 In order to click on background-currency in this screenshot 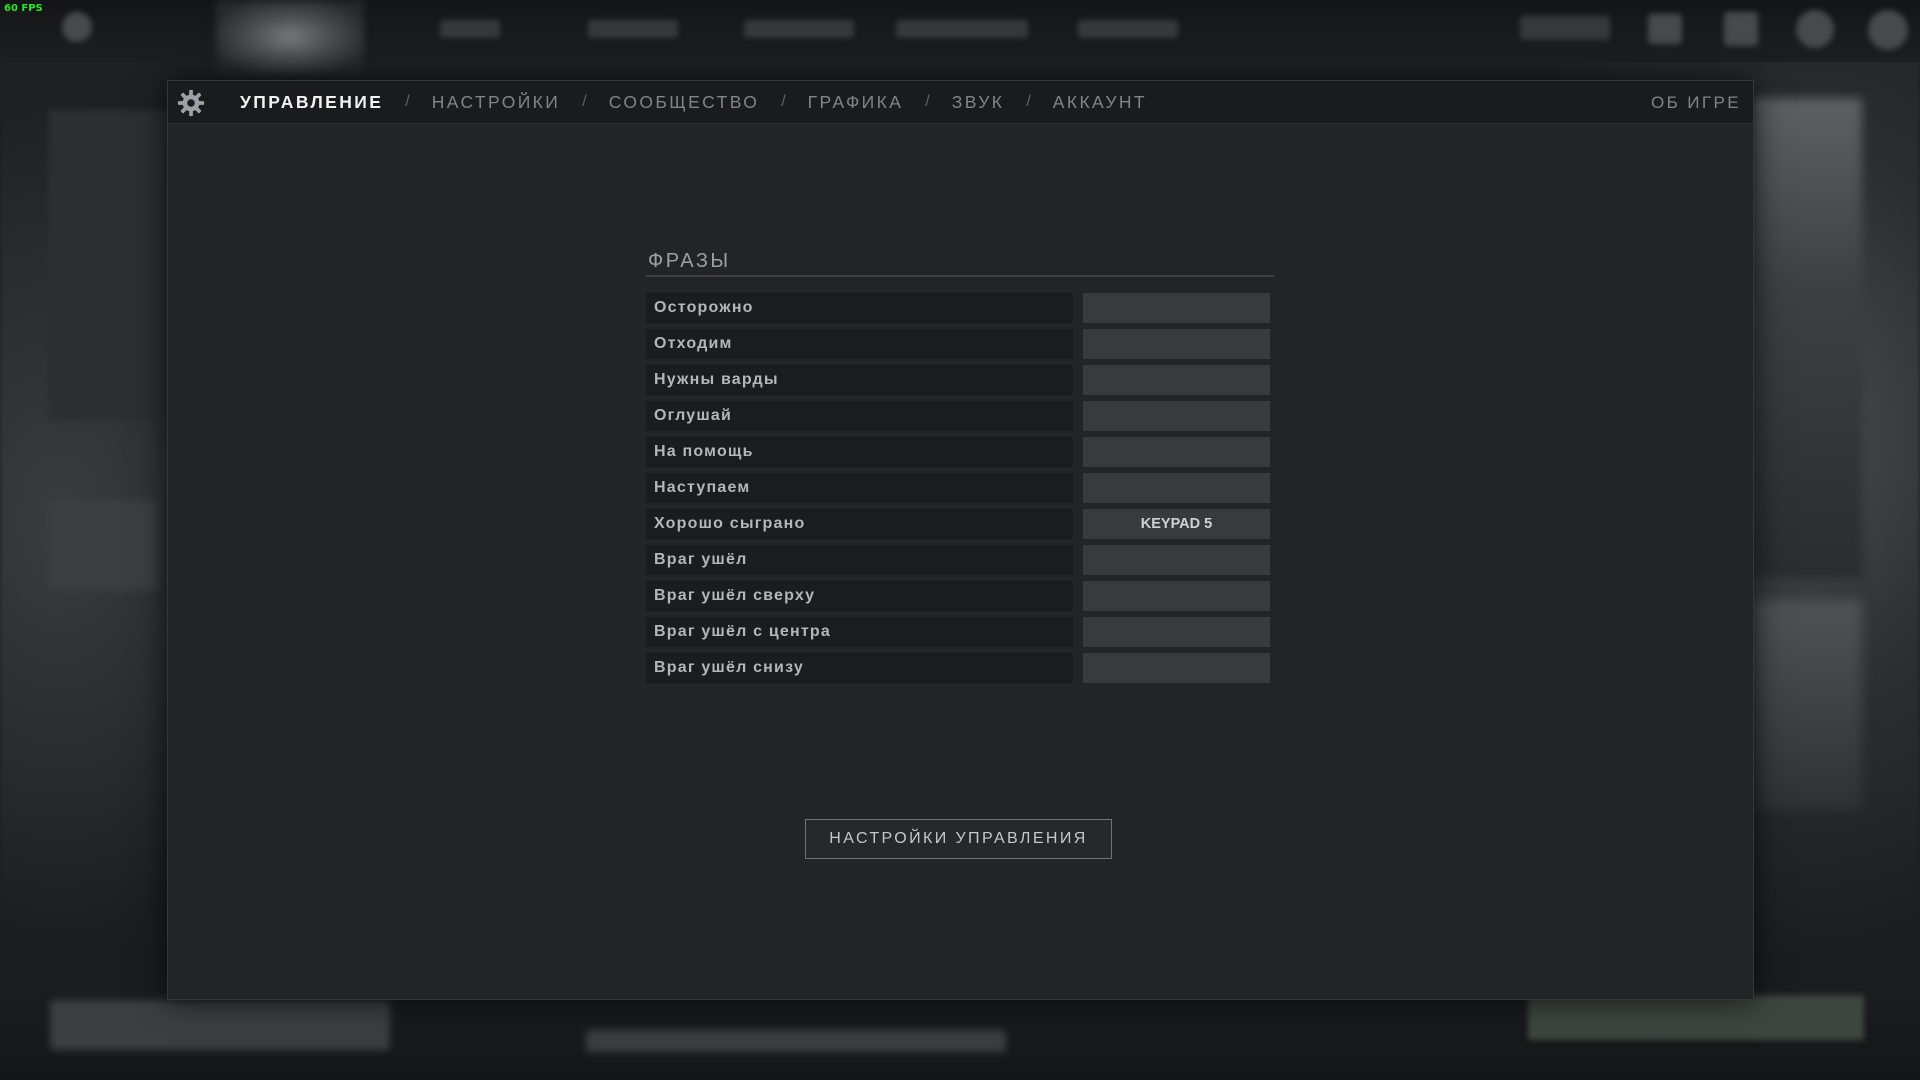, I will do `click(1565, 28)`.